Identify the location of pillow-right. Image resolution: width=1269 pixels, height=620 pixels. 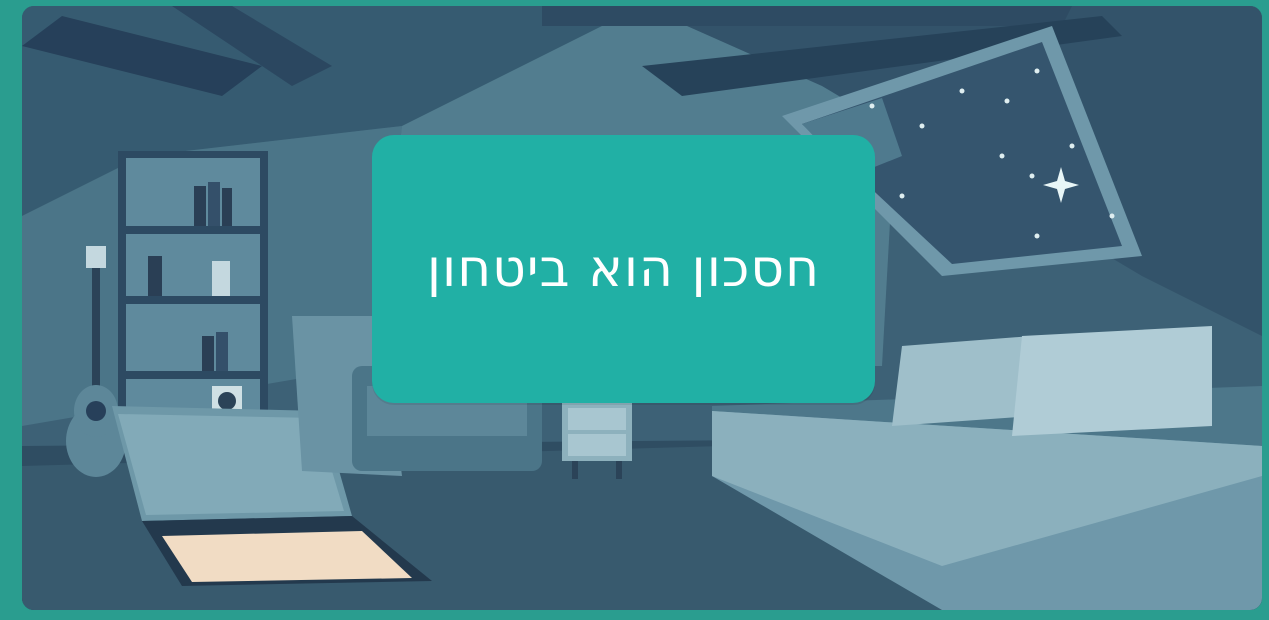
(1112, 381).